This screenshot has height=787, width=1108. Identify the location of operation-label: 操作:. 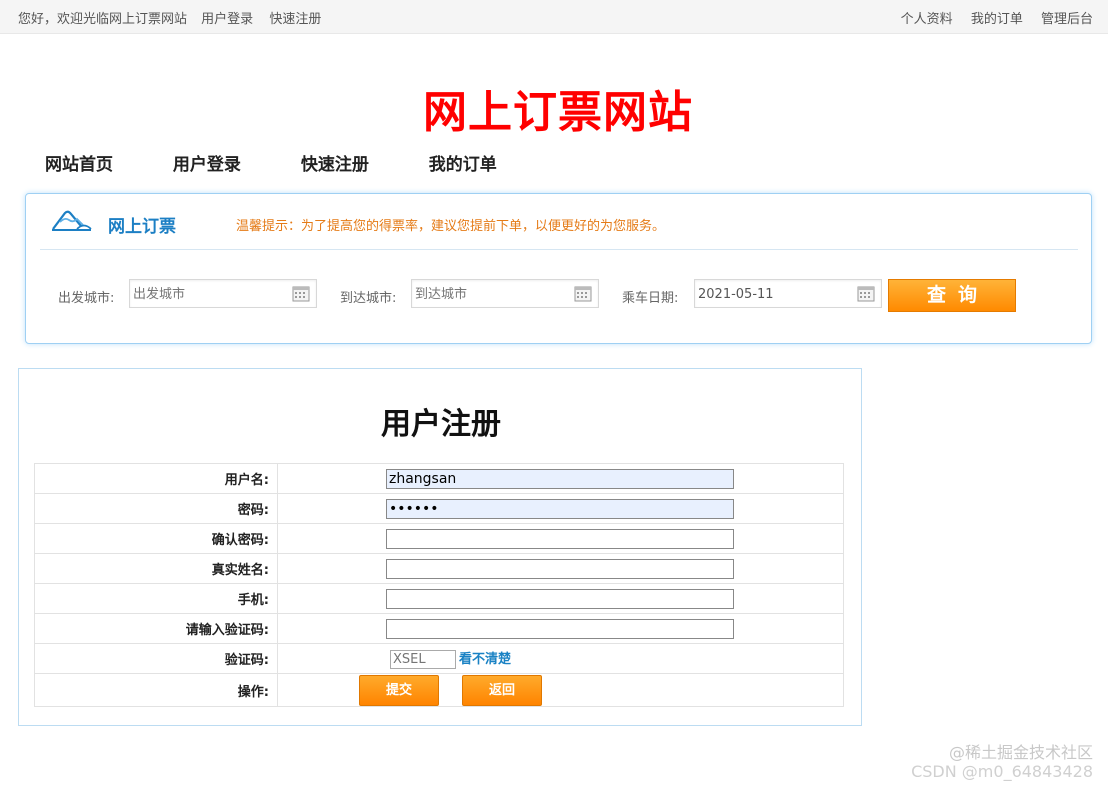
(156, 690).